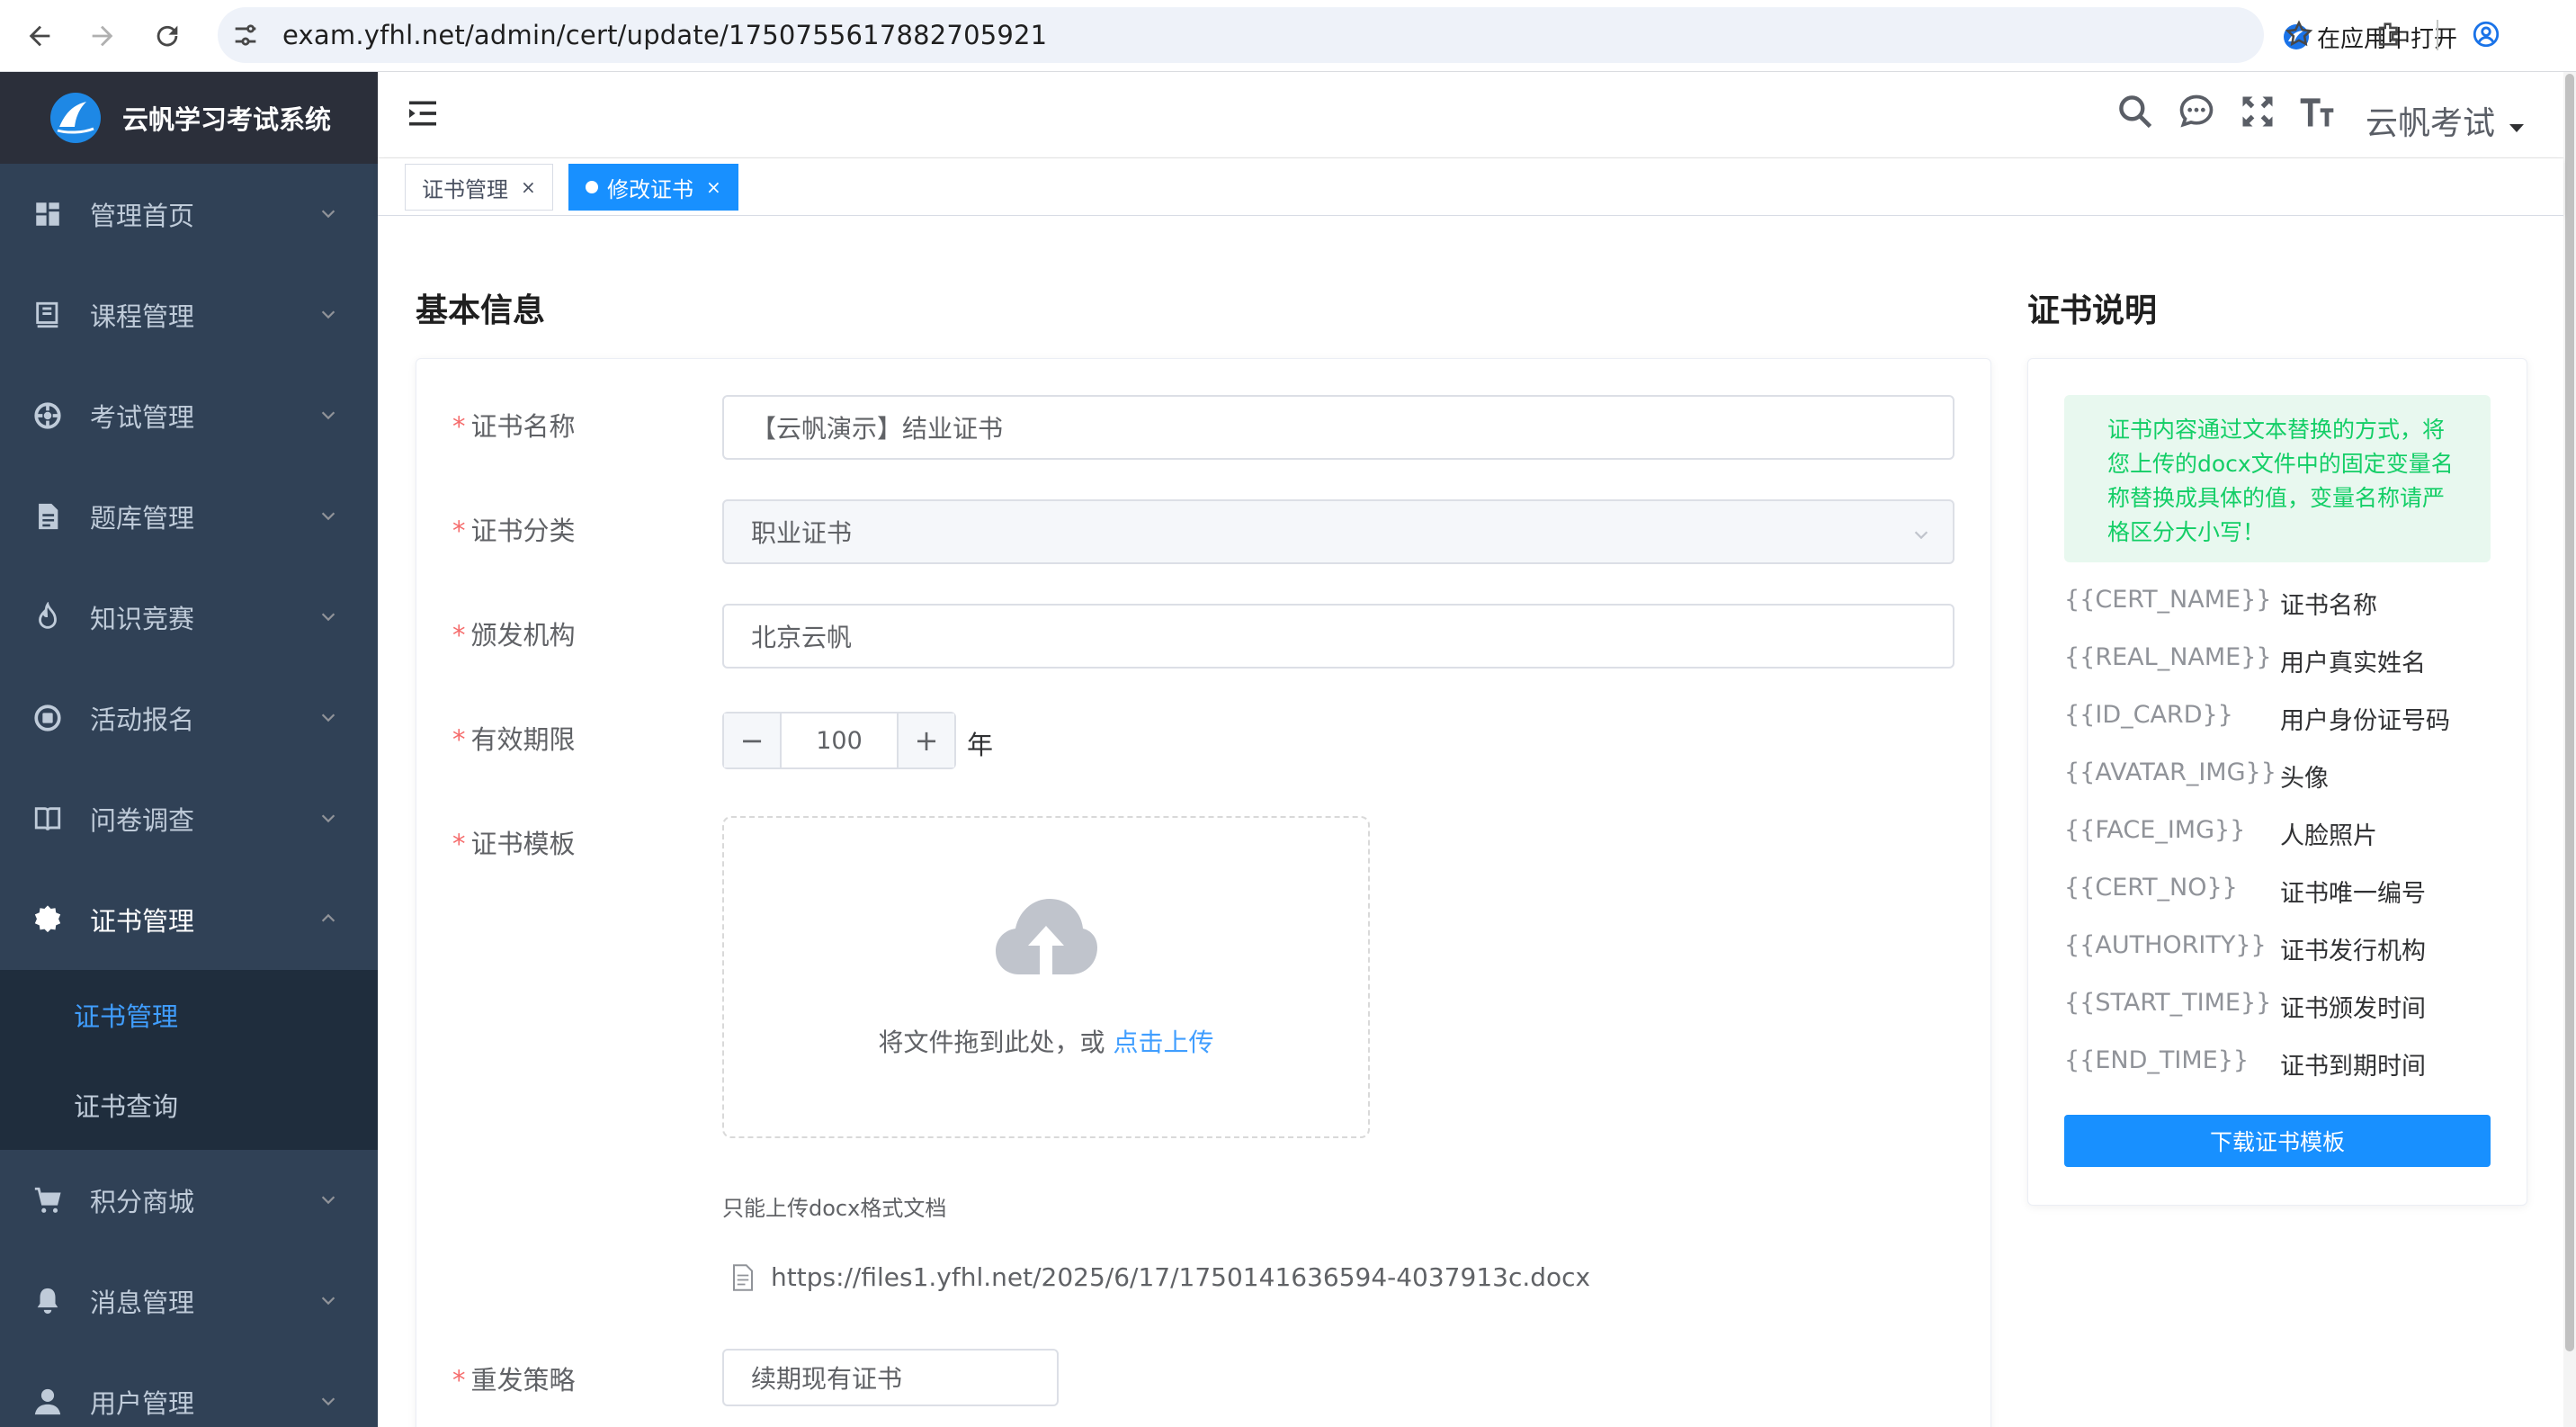 The image size is (2576, 1427). Describe the element at coordinates (189, 118) in the screenshot. I see `brand: 云帆学习考试系统` at that location.